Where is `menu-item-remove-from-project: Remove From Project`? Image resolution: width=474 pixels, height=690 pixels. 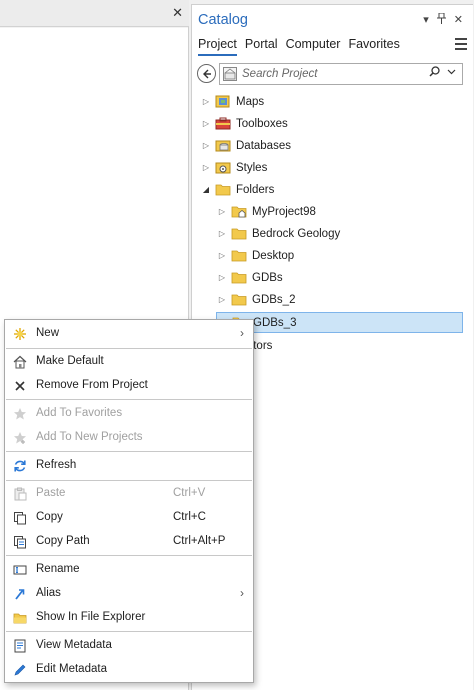 menu-item-remove-from-project: Remove From Project is located at coordinates (129, 386).